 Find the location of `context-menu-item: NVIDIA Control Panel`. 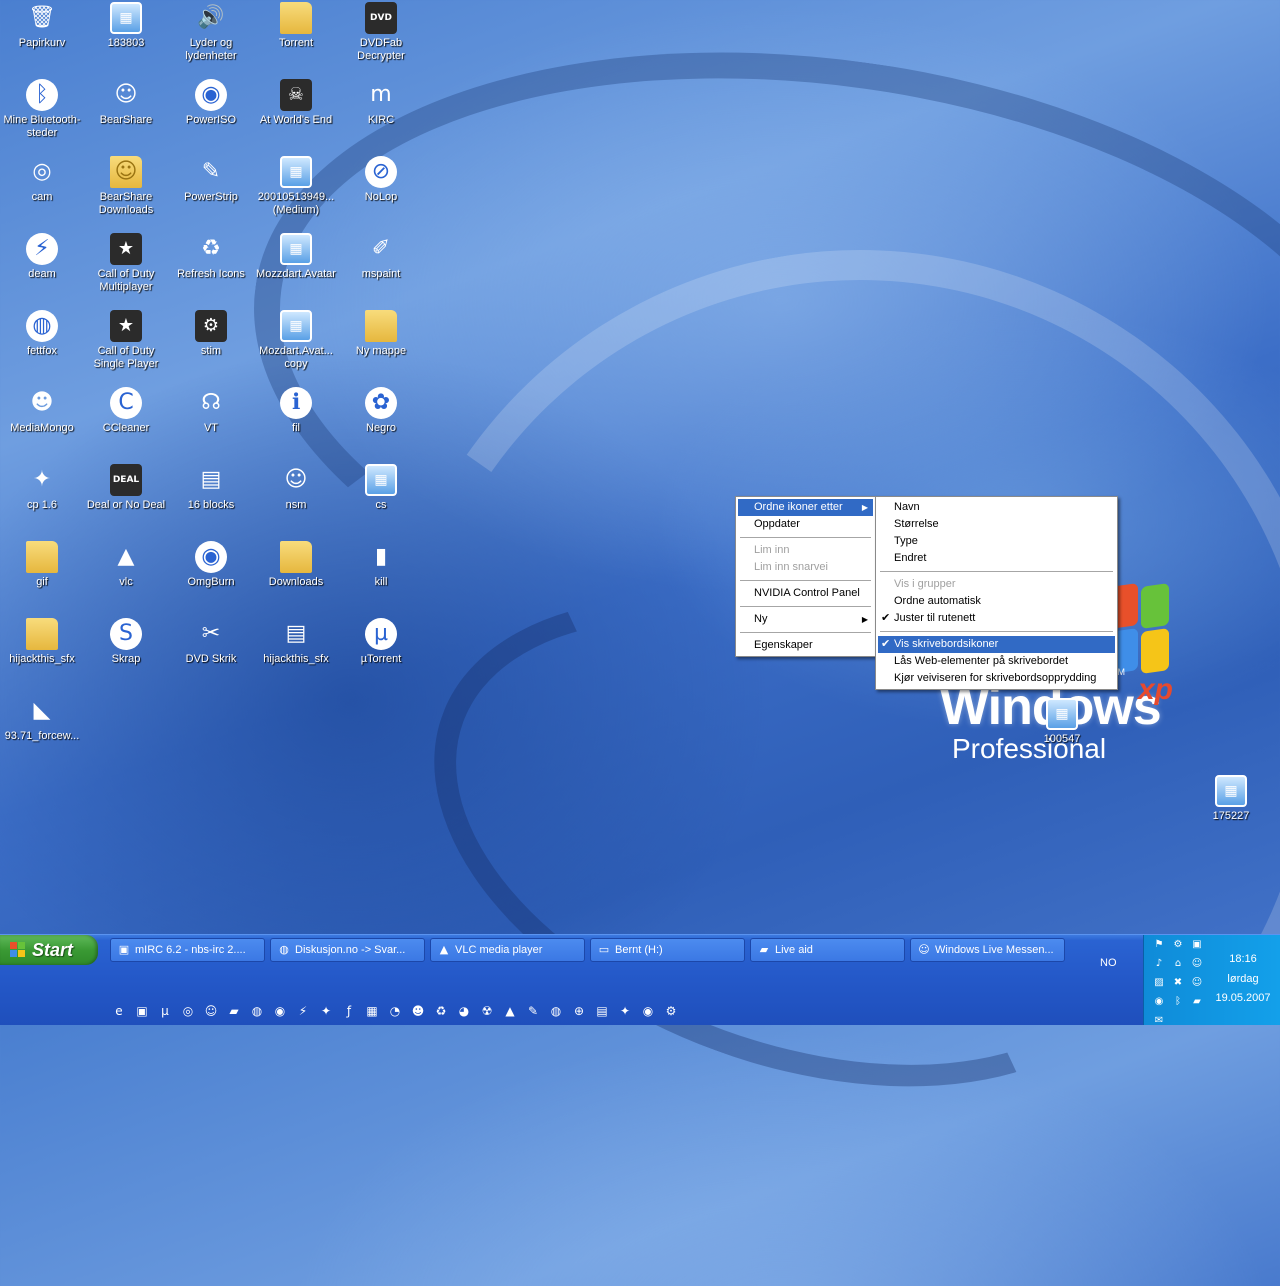

context-menu-item: NVIDIA Control Panel is located at coordinates (805, 593).